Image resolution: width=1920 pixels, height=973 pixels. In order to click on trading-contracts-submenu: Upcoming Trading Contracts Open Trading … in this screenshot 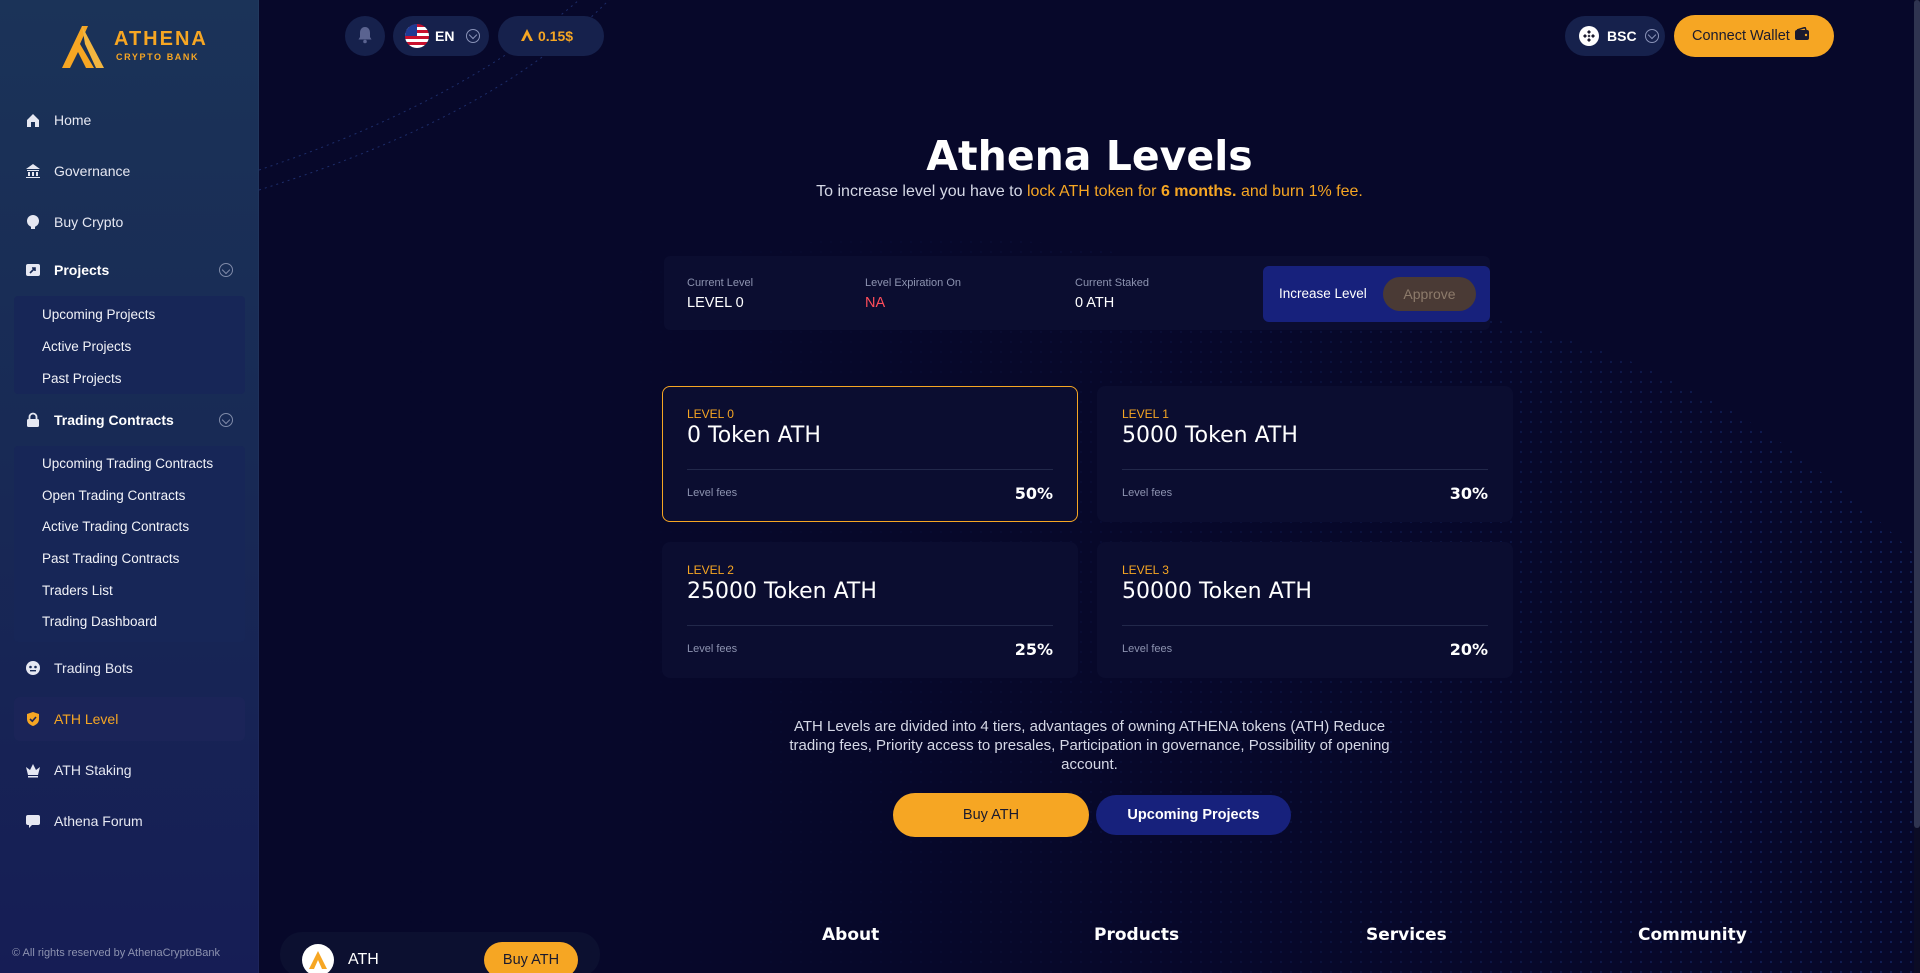, I will do `click(129, 544)`.